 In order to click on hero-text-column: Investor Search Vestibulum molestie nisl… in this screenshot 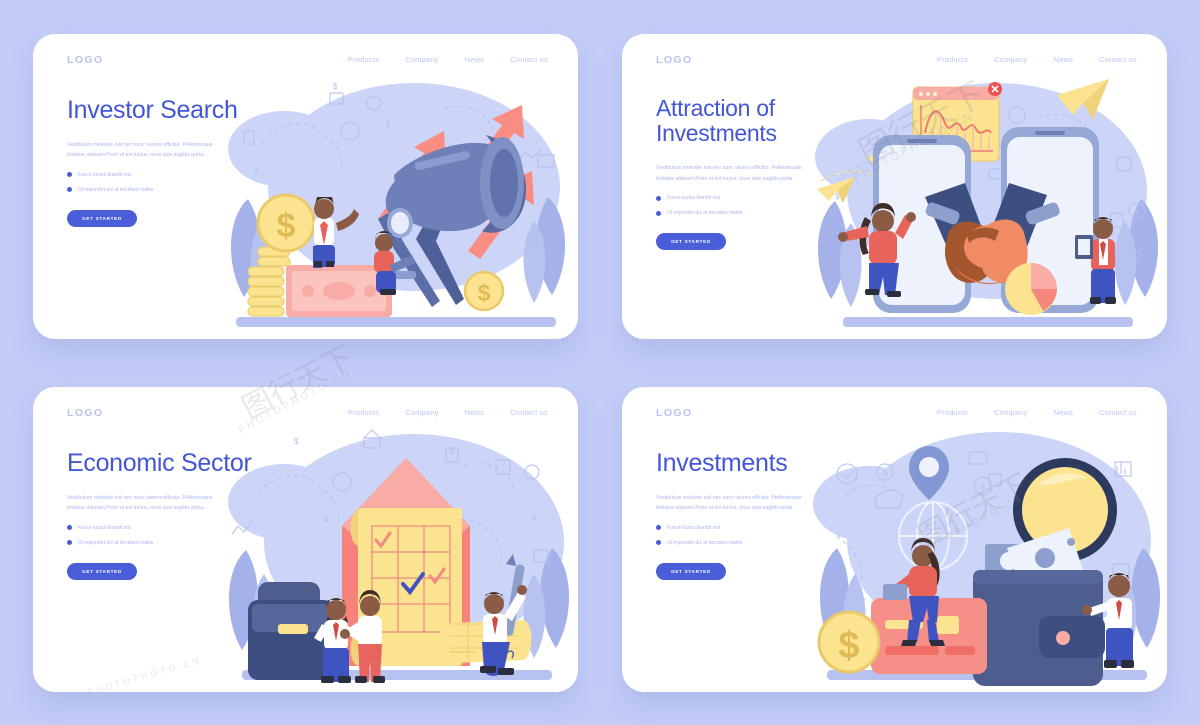, I will do `click(162, 161)`.